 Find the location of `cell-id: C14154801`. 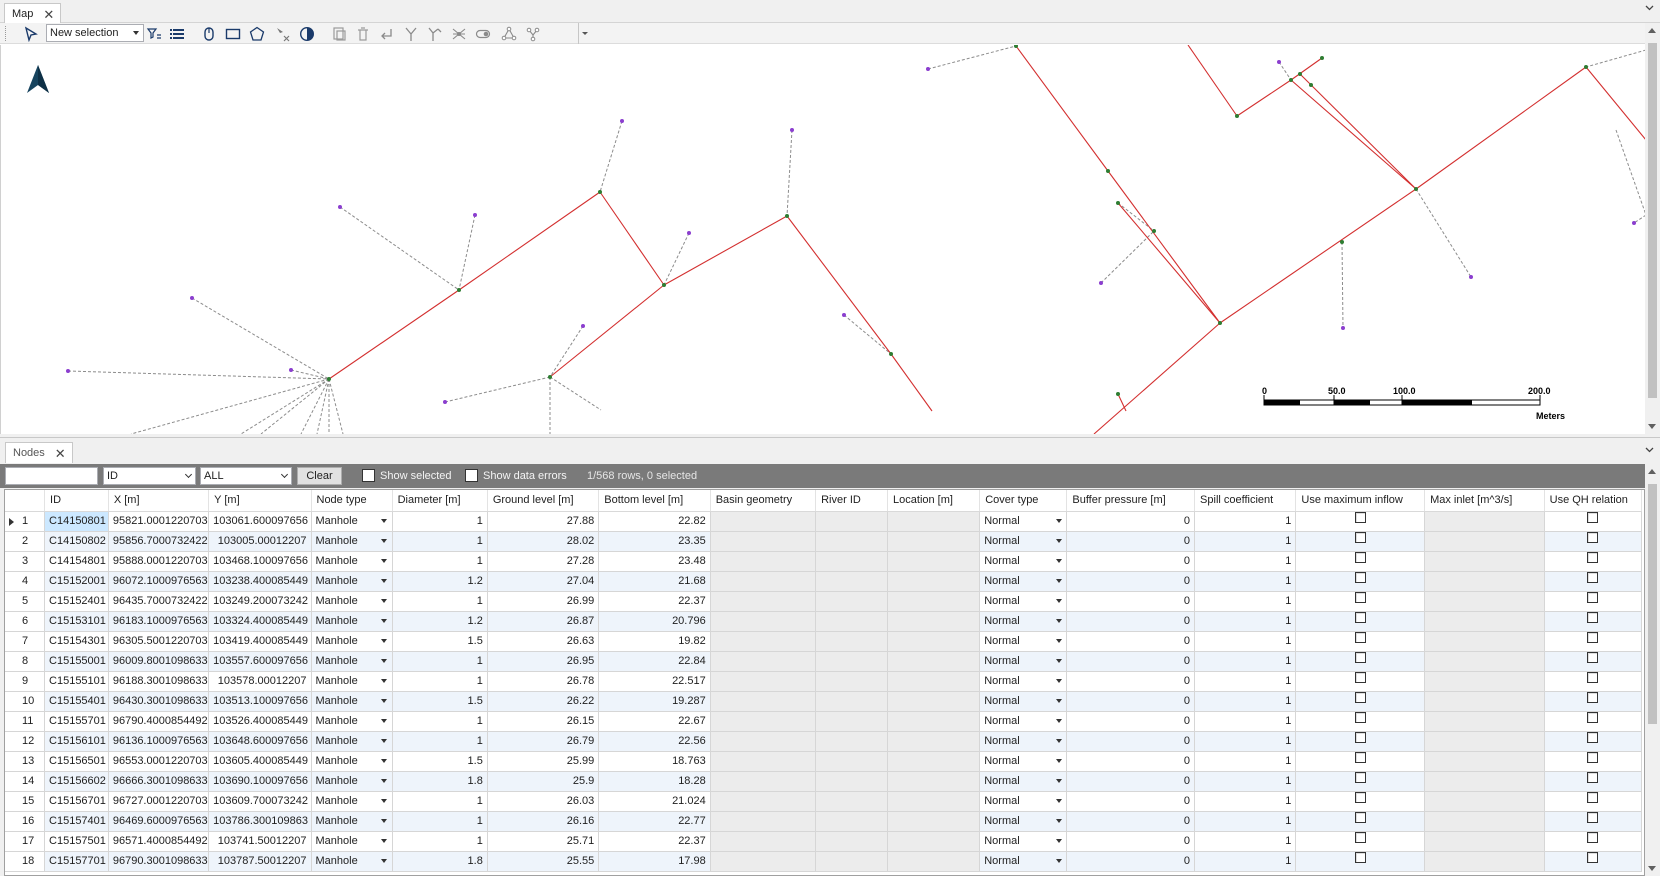

cell-id: C14154801 is located at coordinates (76, 561).